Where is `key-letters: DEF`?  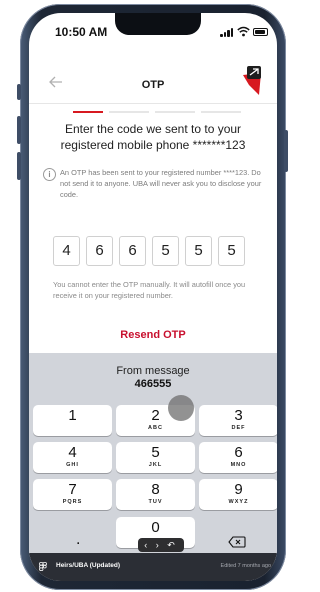 key-letters: DEF is located at coordinates (238, 428).